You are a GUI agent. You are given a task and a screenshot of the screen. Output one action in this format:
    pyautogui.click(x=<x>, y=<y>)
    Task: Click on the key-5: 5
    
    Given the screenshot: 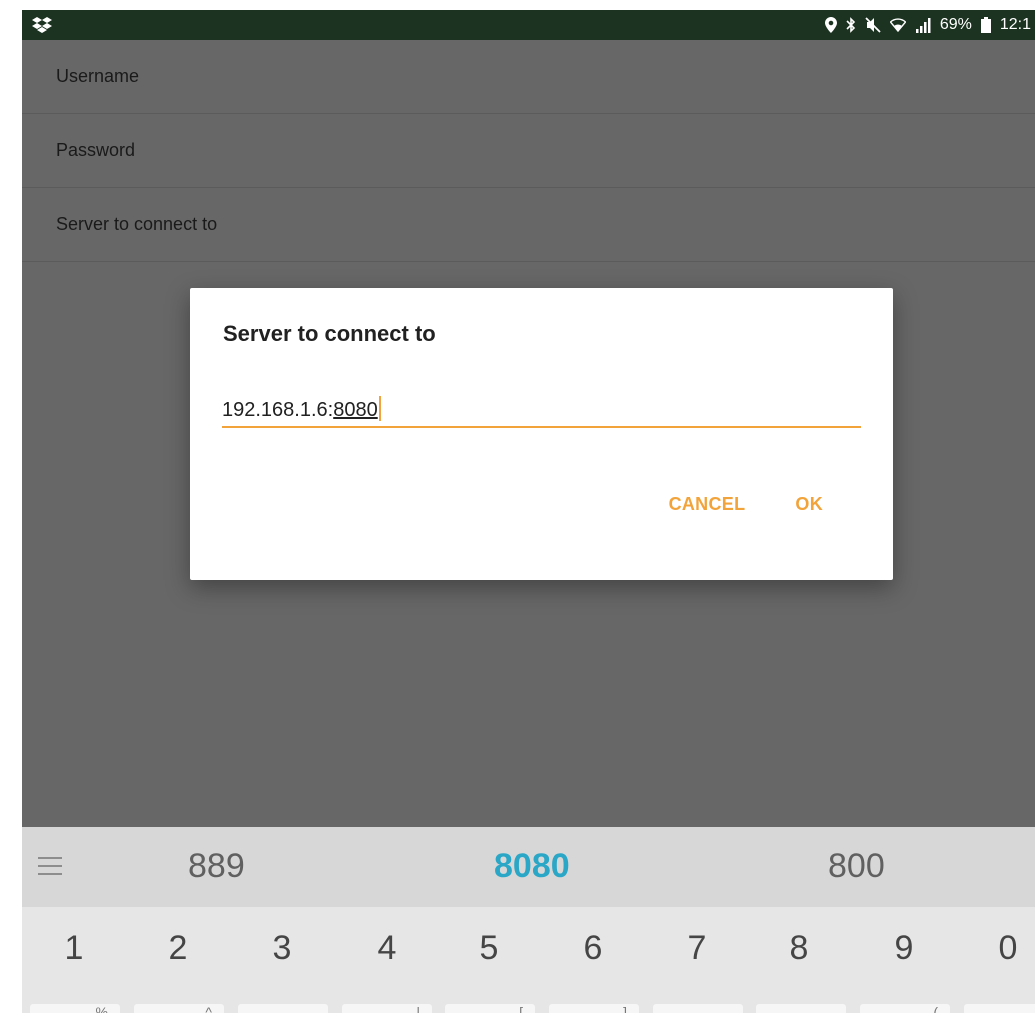 What is the action you would take?
    pyautogui.click(x=489, y=948)
    